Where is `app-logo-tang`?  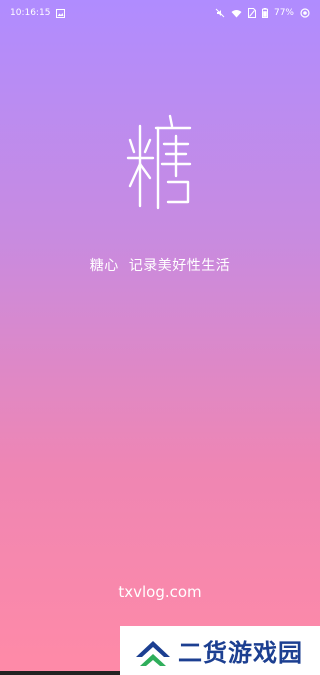 app-logo-tang is located at coordinates (160, 163).